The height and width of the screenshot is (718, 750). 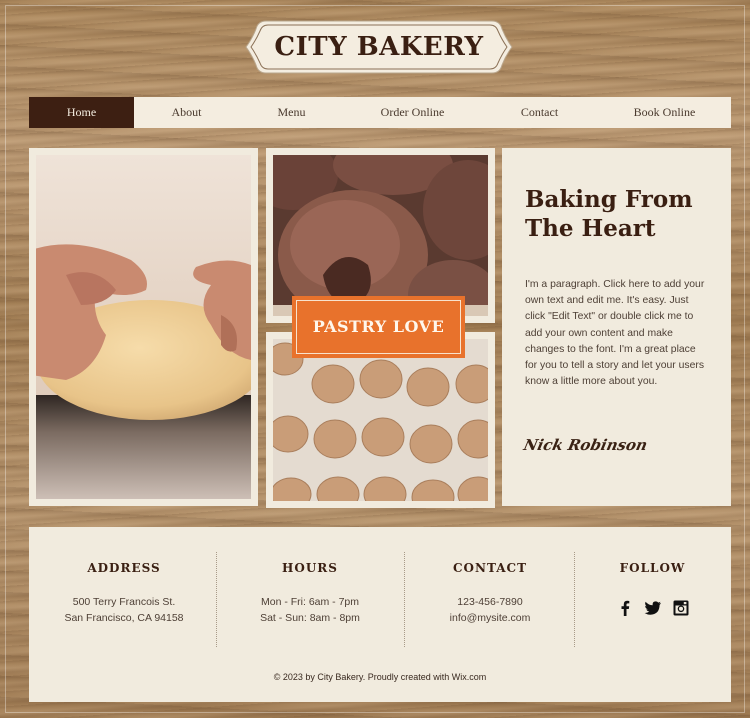 What do you see at coordinates (490, 618) in the screenshot?
I see `contact-email: info@mysite.com` at bounding box center [490, 618].